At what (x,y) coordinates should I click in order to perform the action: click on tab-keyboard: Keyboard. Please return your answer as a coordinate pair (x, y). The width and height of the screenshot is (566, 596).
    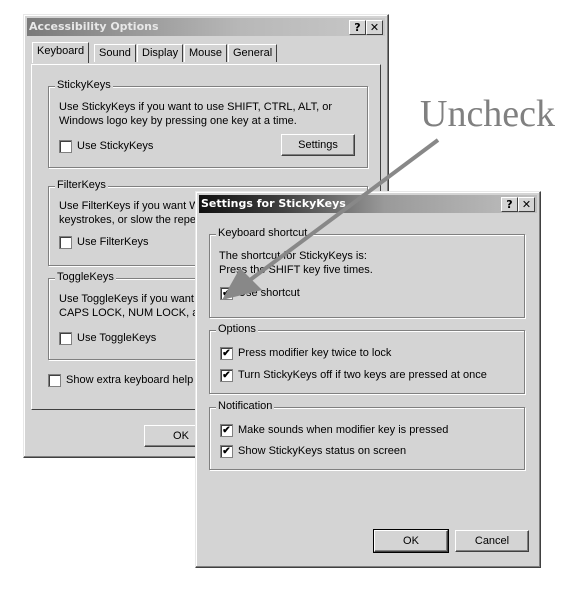
    Looking at the image, I should click on (61, 52).